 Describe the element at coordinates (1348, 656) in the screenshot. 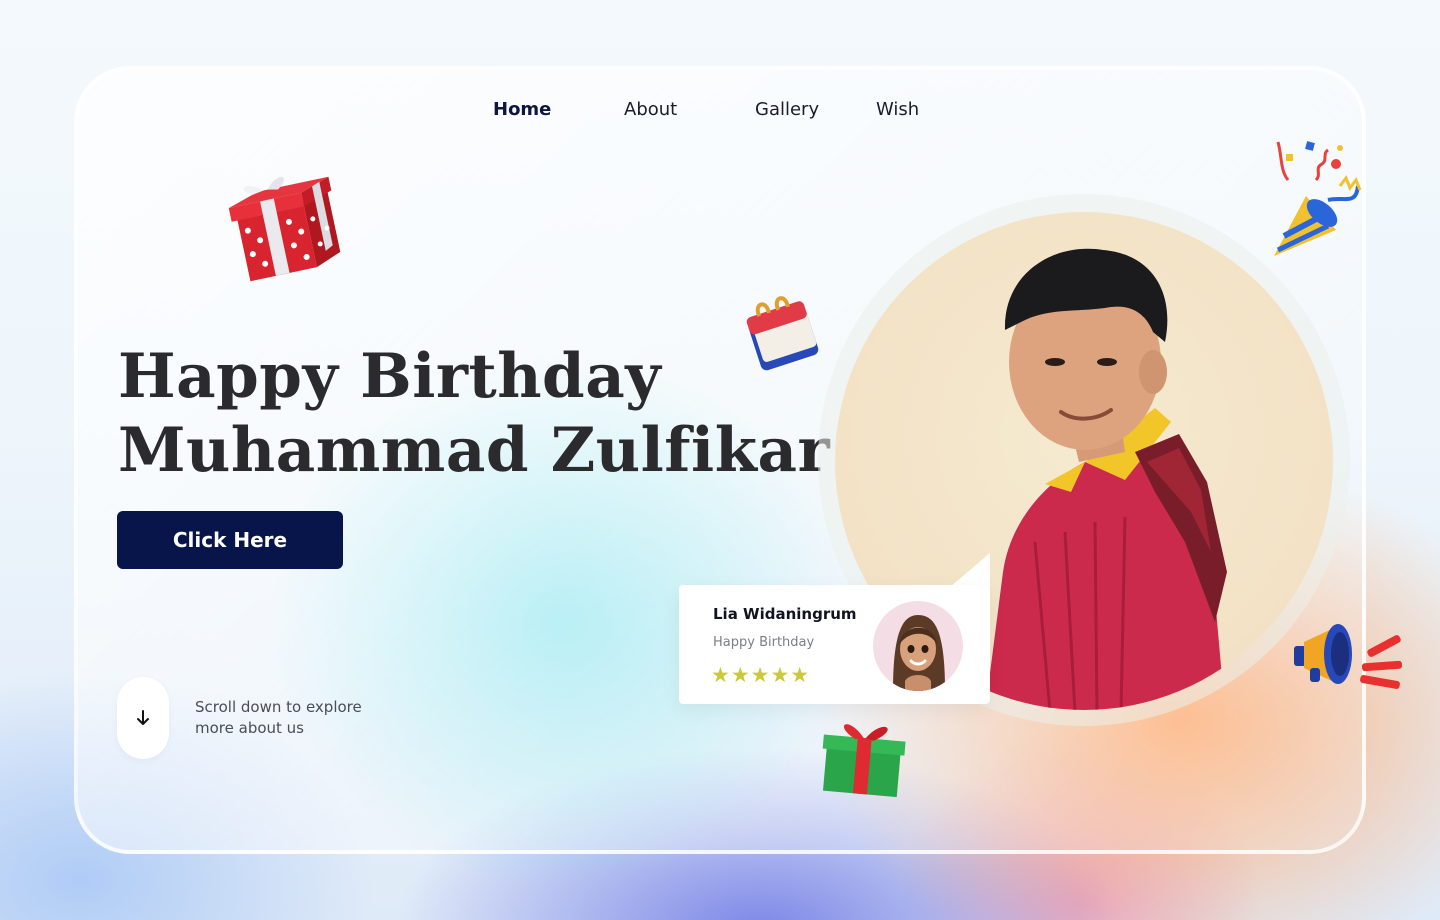

I see `megaphone-icon` at that location.